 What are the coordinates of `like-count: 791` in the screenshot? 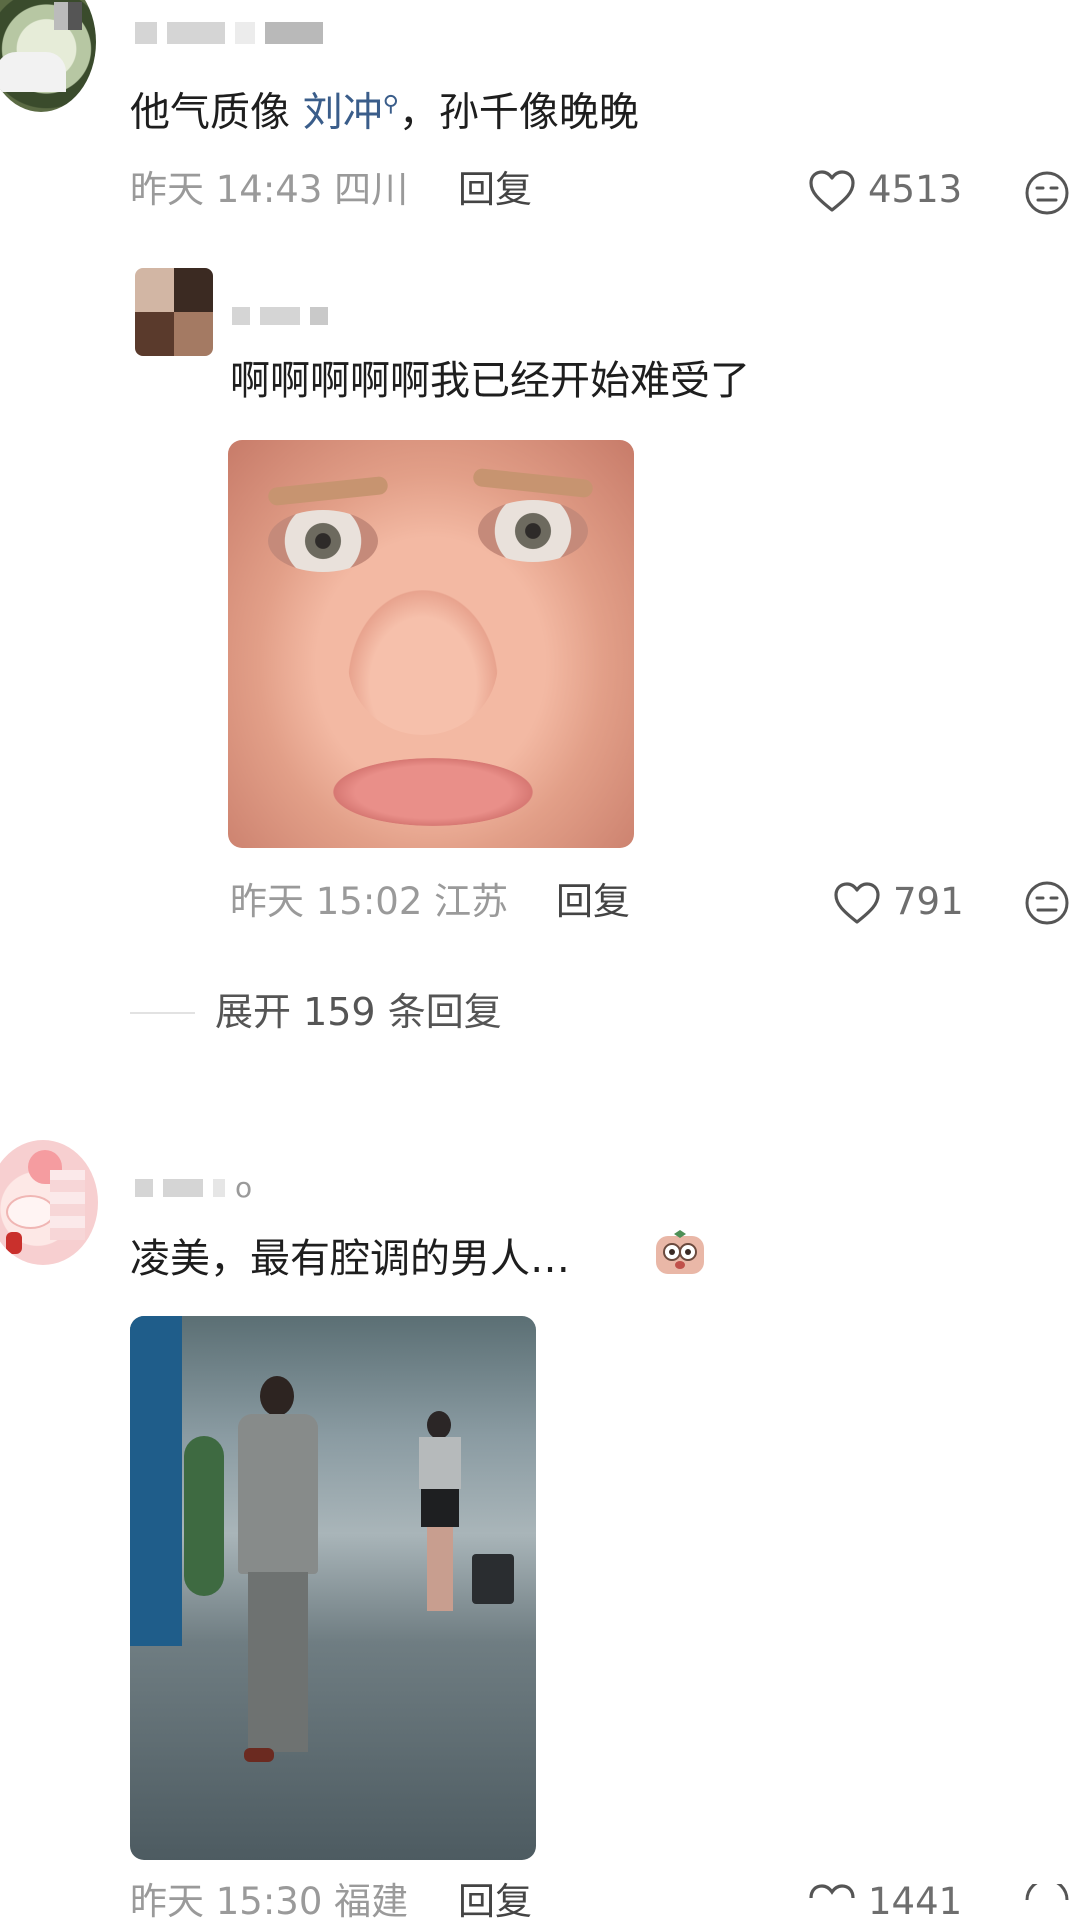 It's located at (928, 901).